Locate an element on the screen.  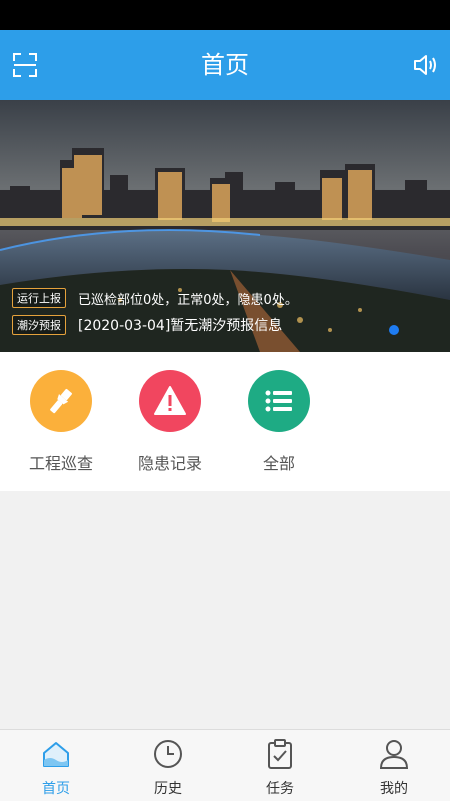
clipboard-check-icon is located at coordinates (280, 754).